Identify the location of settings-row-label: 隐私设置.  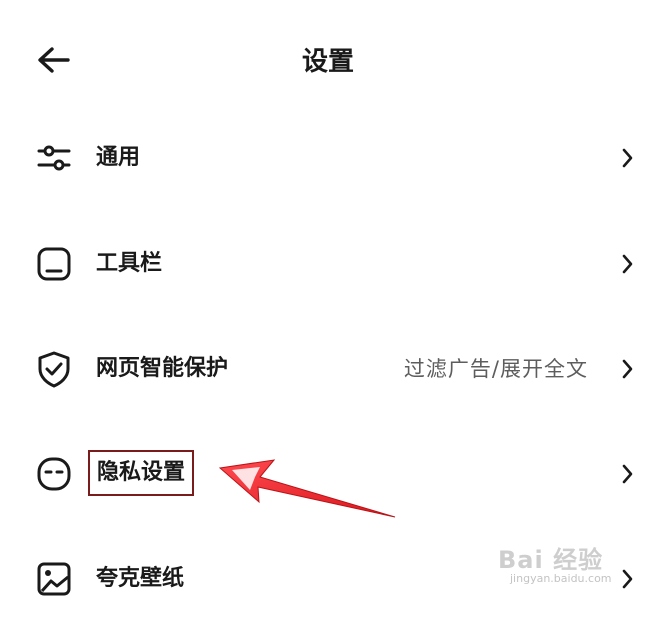
(141, 473).